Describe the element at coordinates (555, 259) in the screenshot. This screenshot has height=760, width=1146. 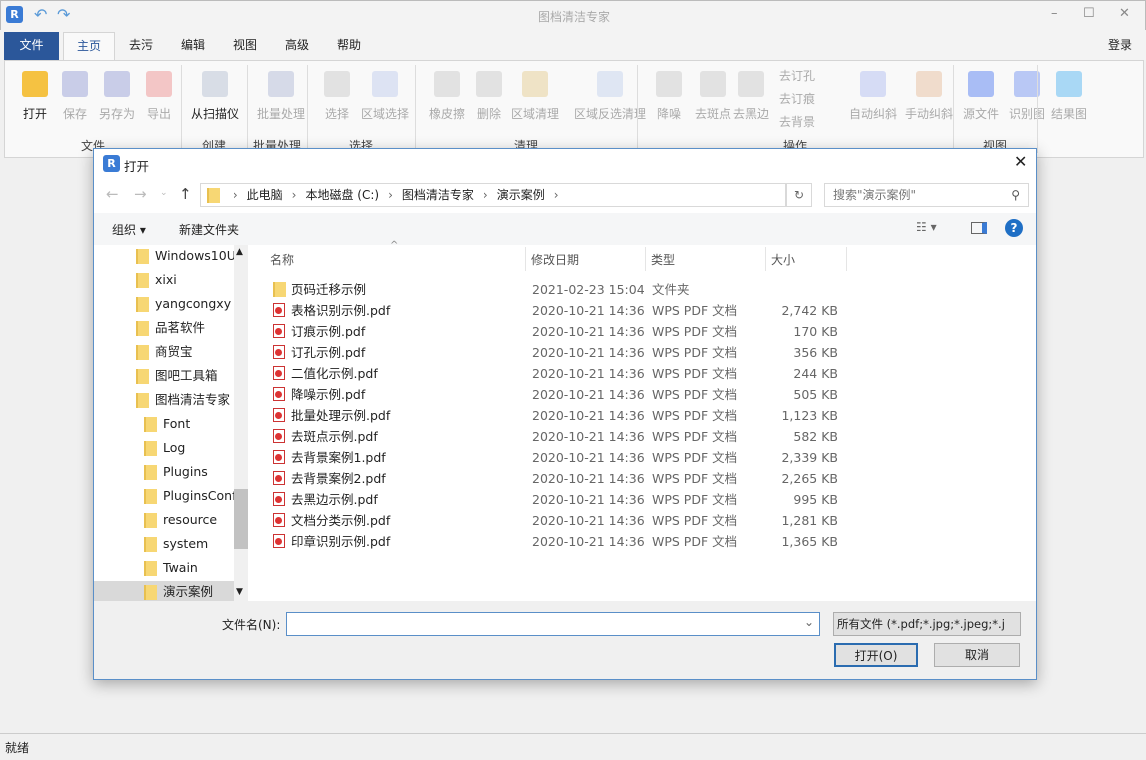
I see `column-header: 修改日期` at that location.